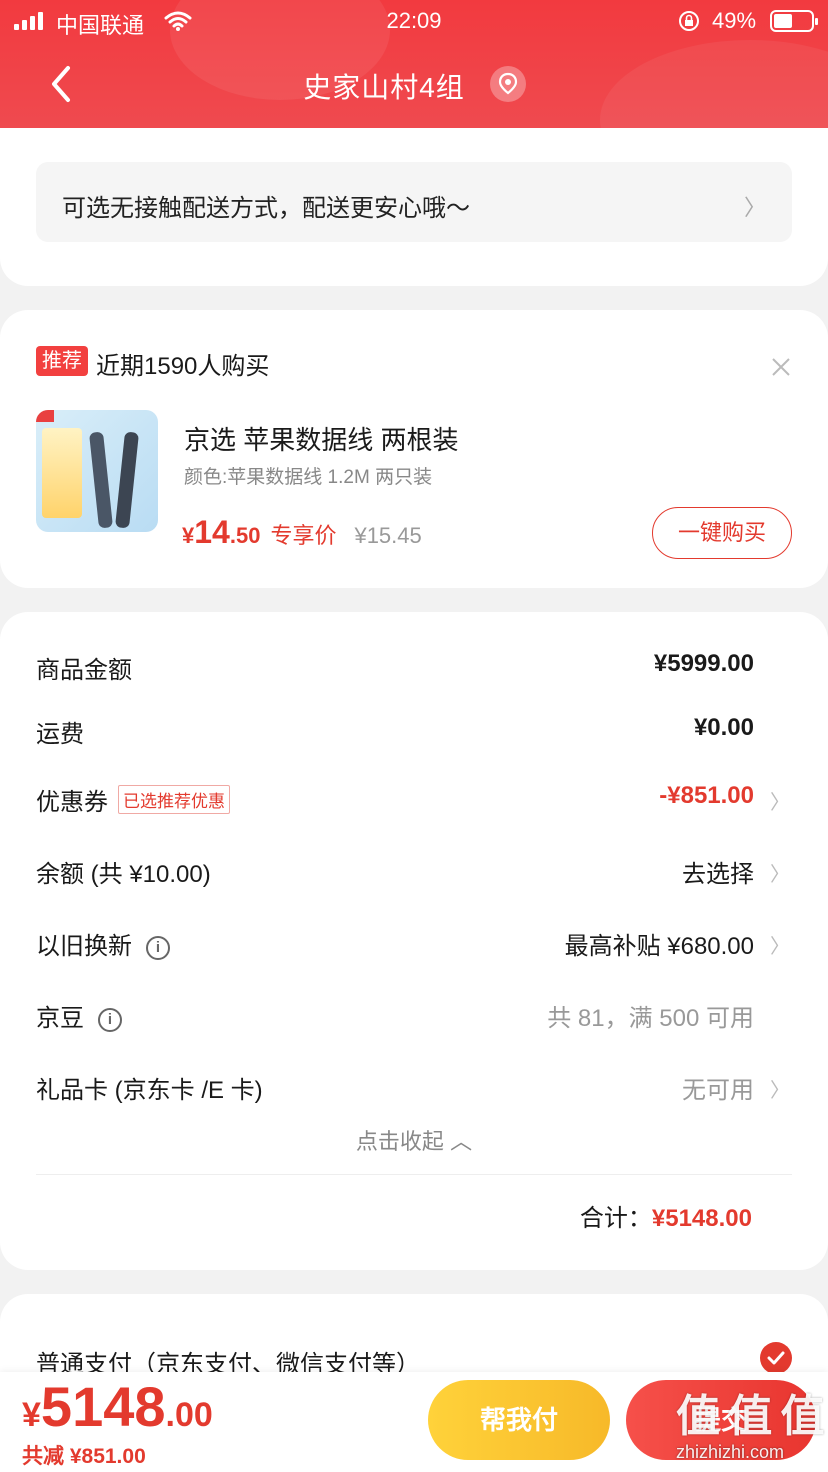  What do you see at coordinates (149, 1090) in the screenshot?
I see `gift-card-label: 礼品卡 (京东卡 /E 卡)` at bounding box center [149, 1090].